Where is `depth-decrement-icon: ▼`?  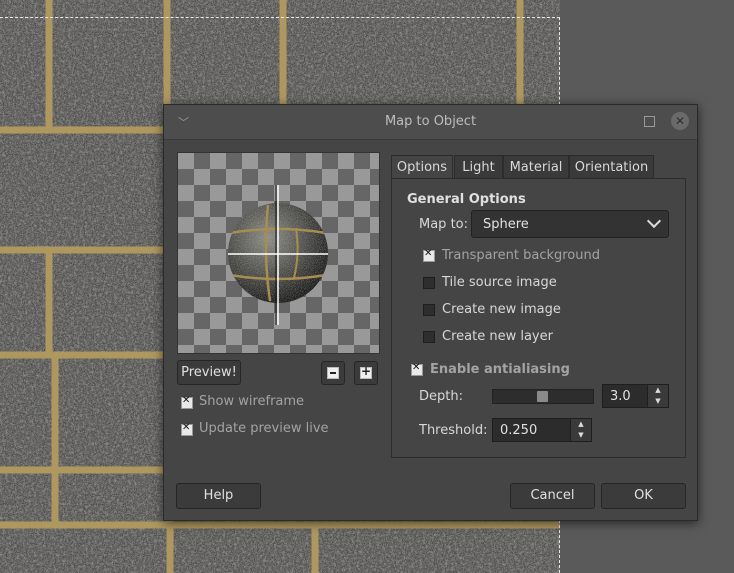
depth-decrement-icon: ▼ is located at coordinates (657, 401).